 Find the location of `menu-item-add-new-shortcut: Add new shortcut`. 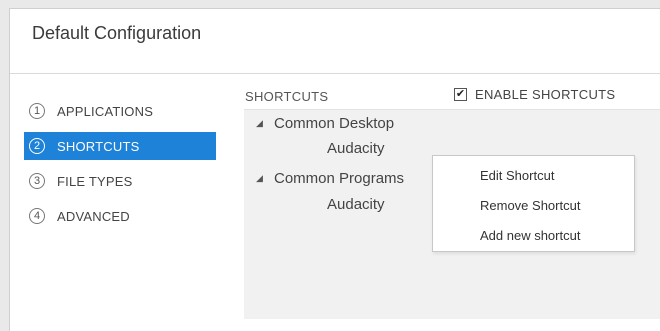

menu-item-add-new-shortcut: Add new shortcut is located at coordinates (530, 235).